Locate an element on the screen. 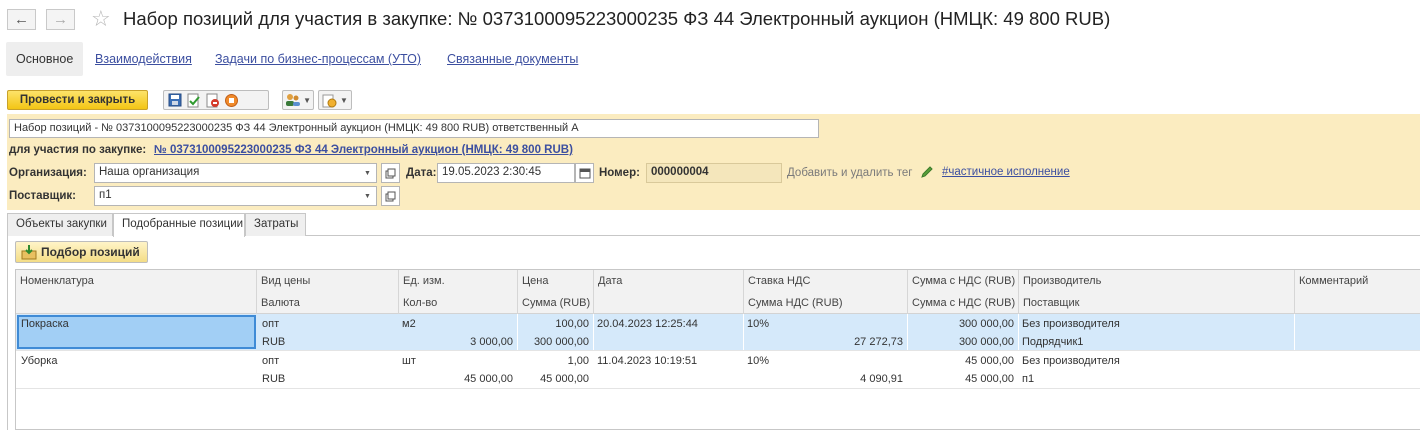 Image resolution: width=1420 pixels, height=430 pixels. tab-interactions: Взаимодействия is located at coordinates (143, 59).